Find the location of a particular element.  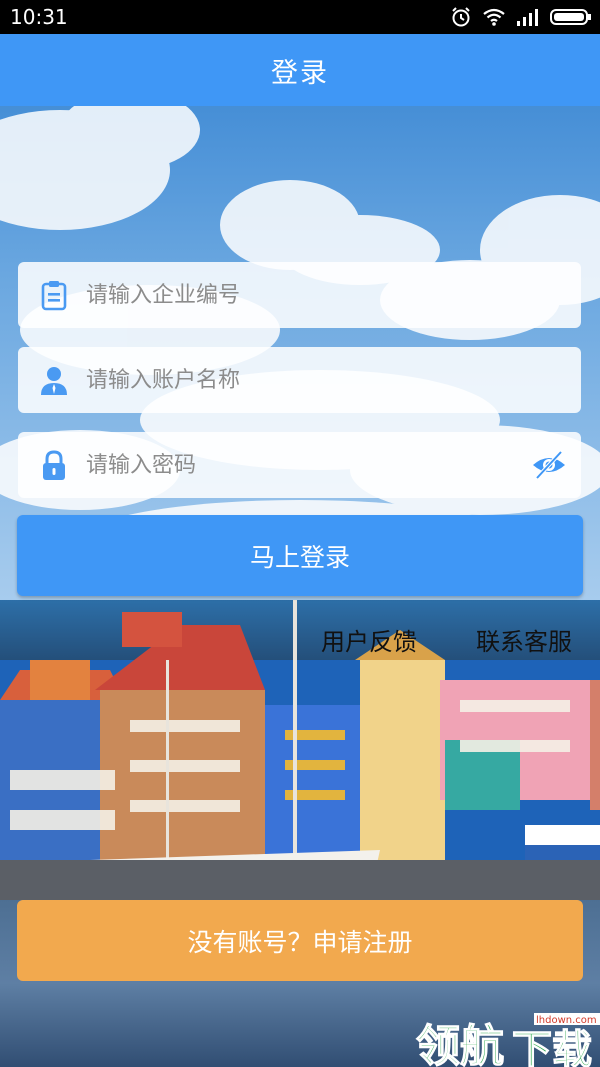

watermark-logo: lhdown.com 领航 下载 is located at coordinates (507, 1040).